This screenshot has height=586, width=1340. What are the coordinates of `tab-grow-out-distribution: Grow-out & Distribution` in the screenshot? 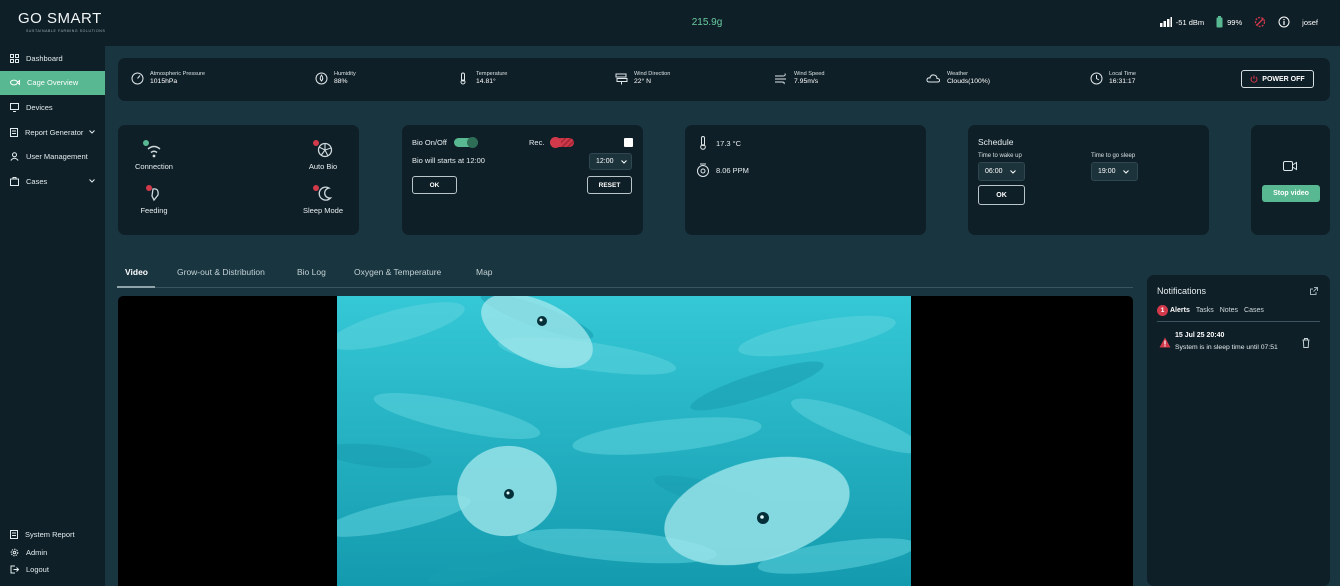 It's located at (221, 272).